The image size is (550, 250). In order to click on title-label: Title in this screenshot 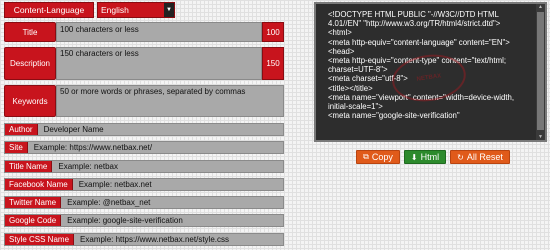, I will do `click(30, 32)`.